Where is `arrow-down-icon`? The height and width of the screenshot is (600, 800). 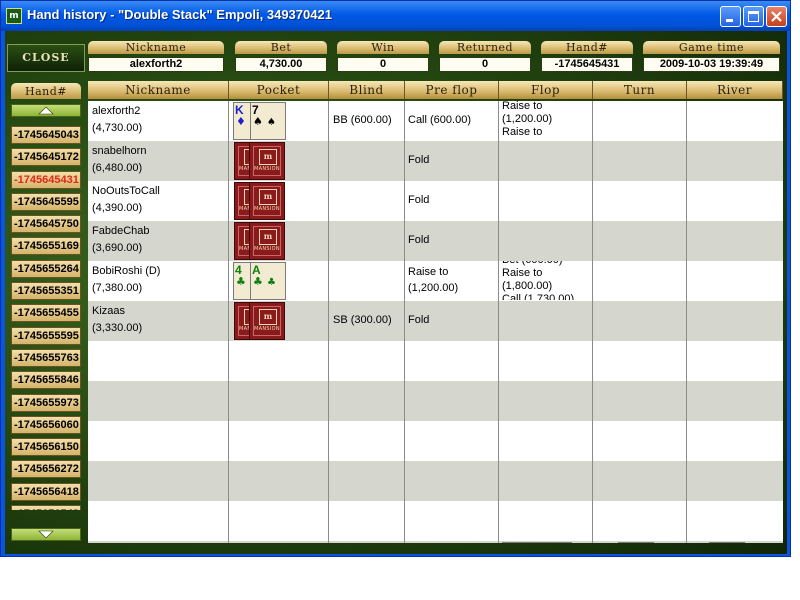 arrow-down-icon is located at coordinates (46, 534).